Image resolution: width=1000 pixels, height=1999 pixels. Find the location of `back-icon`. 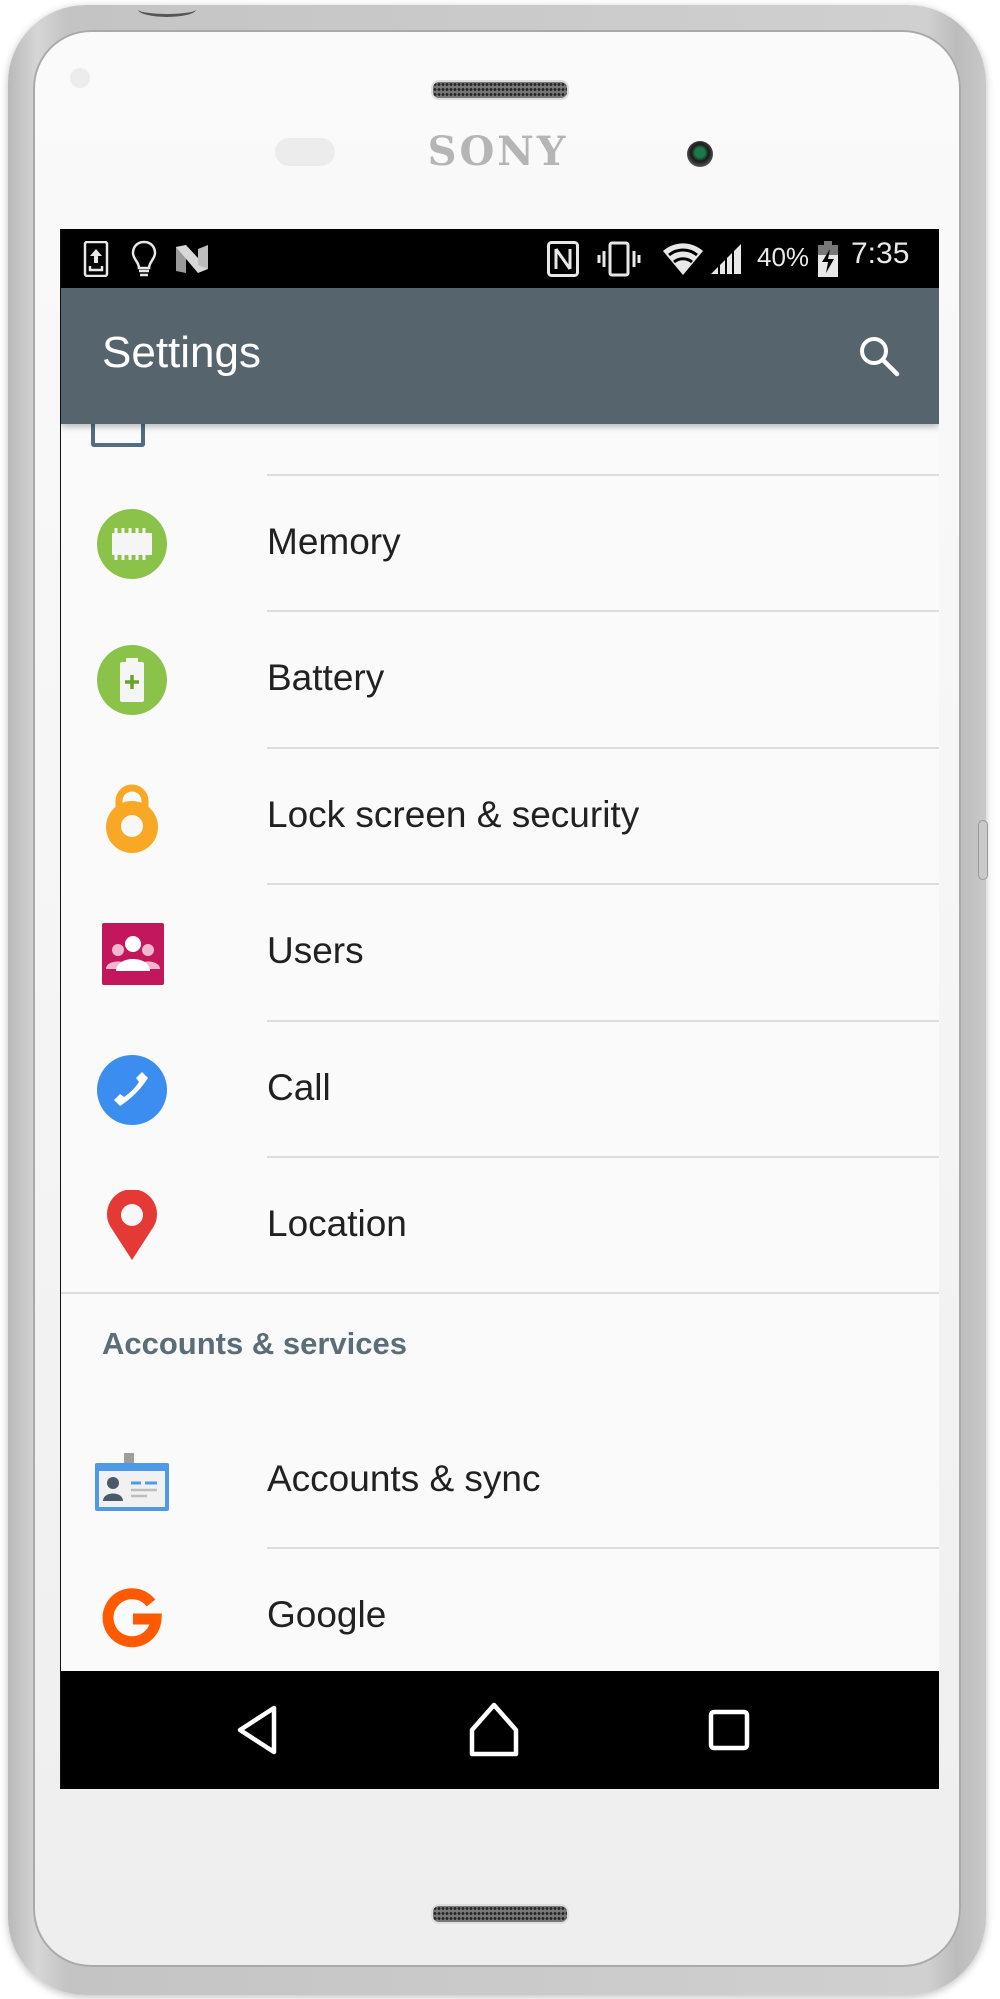

back-icon is located at coordinates (257, 1730).